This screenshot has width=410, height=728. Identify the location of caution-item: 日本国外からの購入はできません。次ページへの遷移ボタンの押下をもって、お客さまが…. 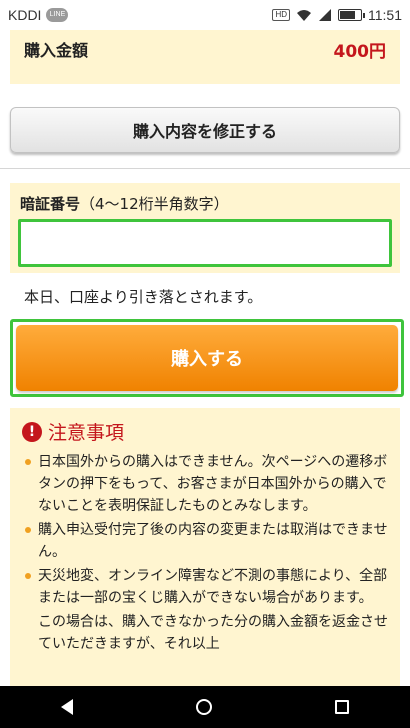
(205, 484).